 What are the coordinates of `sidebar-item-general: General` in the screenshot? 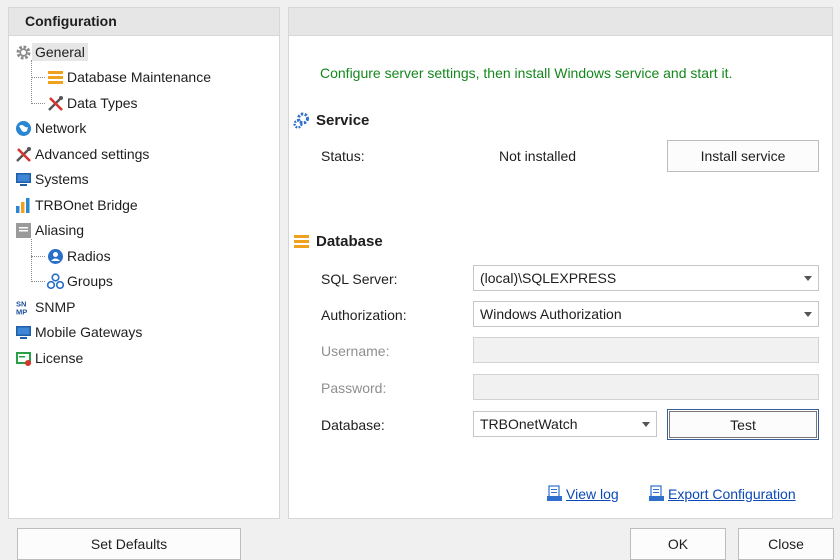 It's located at (51, 52).